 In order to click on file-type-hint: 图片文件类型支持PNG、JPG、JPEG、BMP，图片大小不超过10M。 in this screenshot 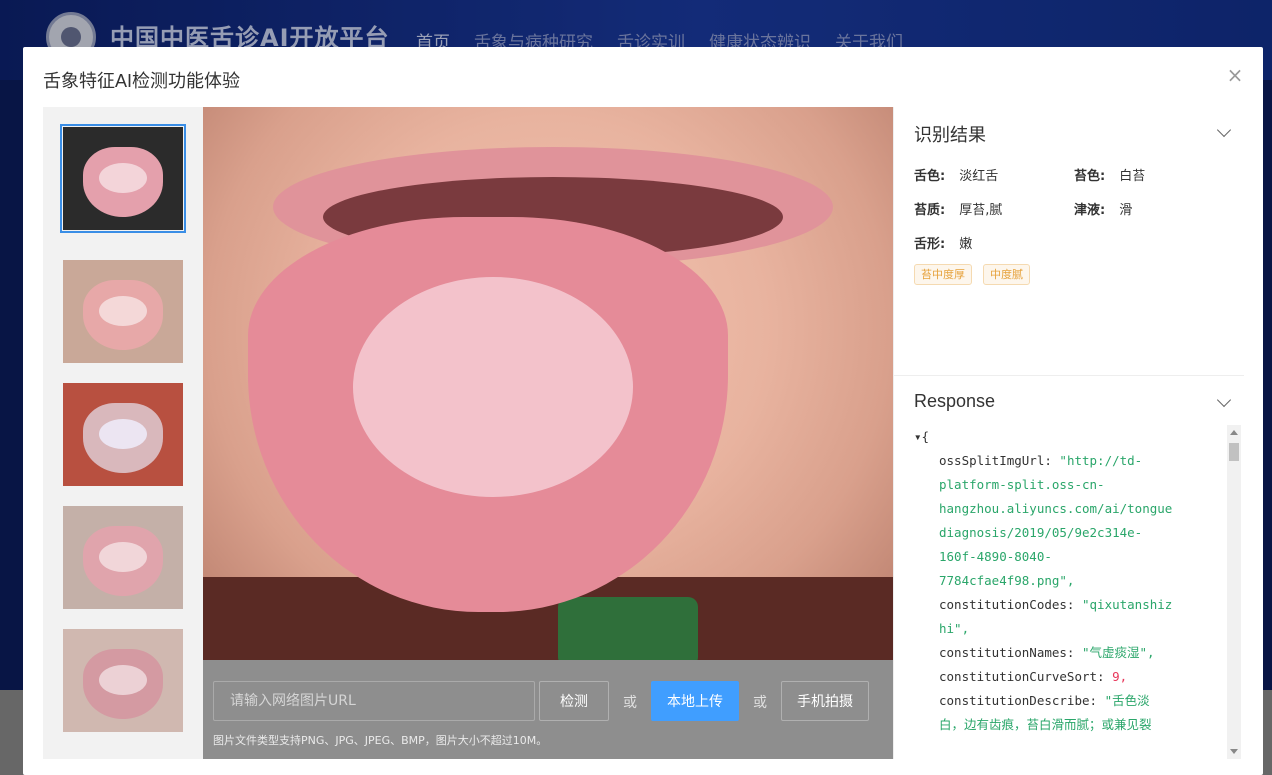, I will do `click(380, 740)`.